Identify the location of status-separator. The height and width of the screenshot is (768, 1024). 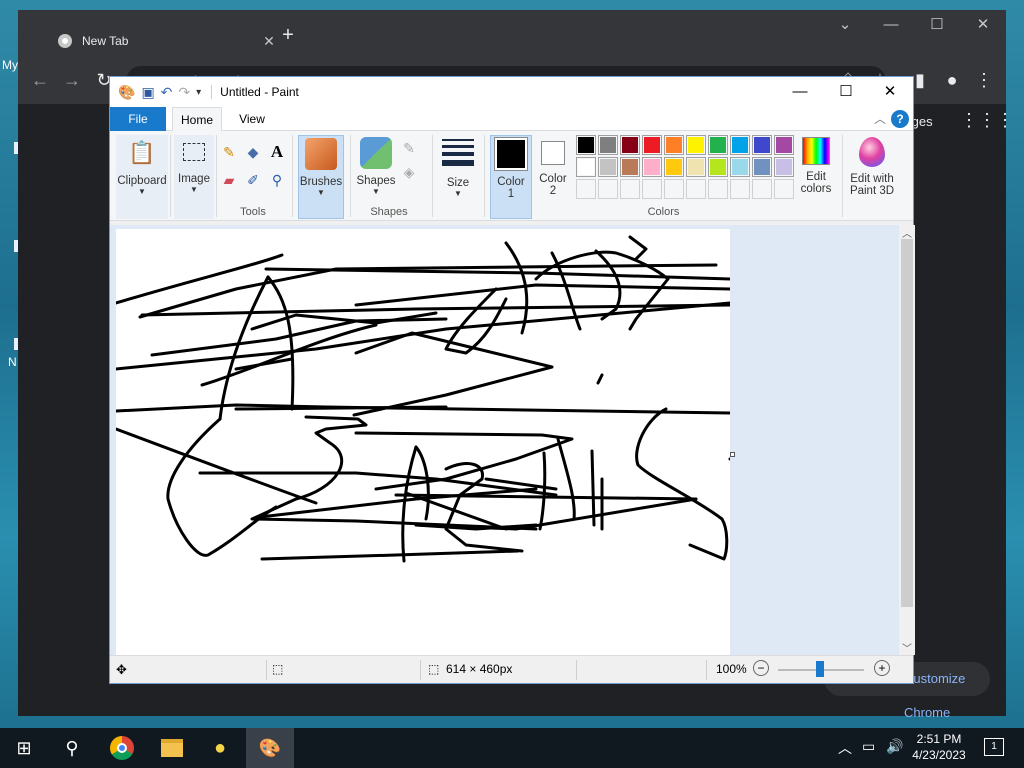
(576, 670).